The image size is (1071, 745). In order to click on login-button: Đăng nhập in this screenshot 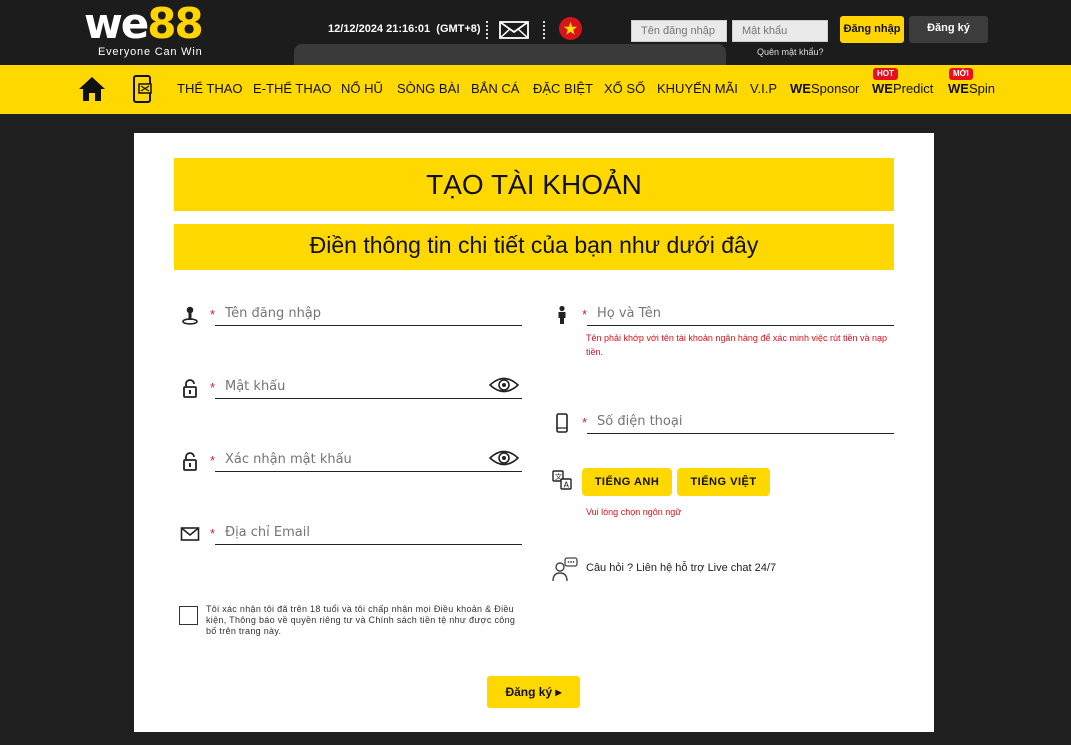, I will do `click(872, 29)`.